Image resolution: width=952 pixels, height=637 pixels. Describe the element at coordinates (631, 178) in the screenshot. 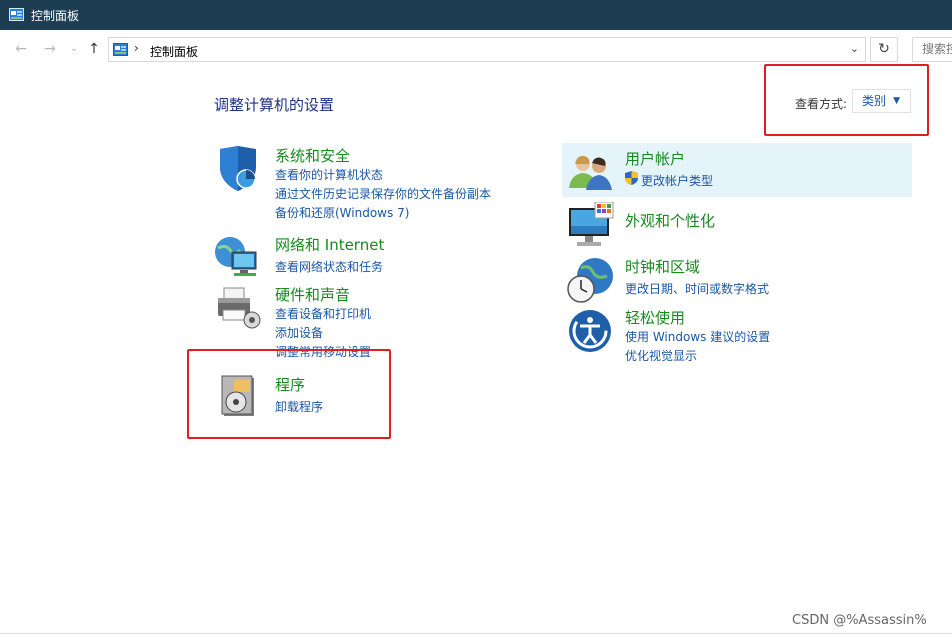

I see `uac-shield-icon` at that location.